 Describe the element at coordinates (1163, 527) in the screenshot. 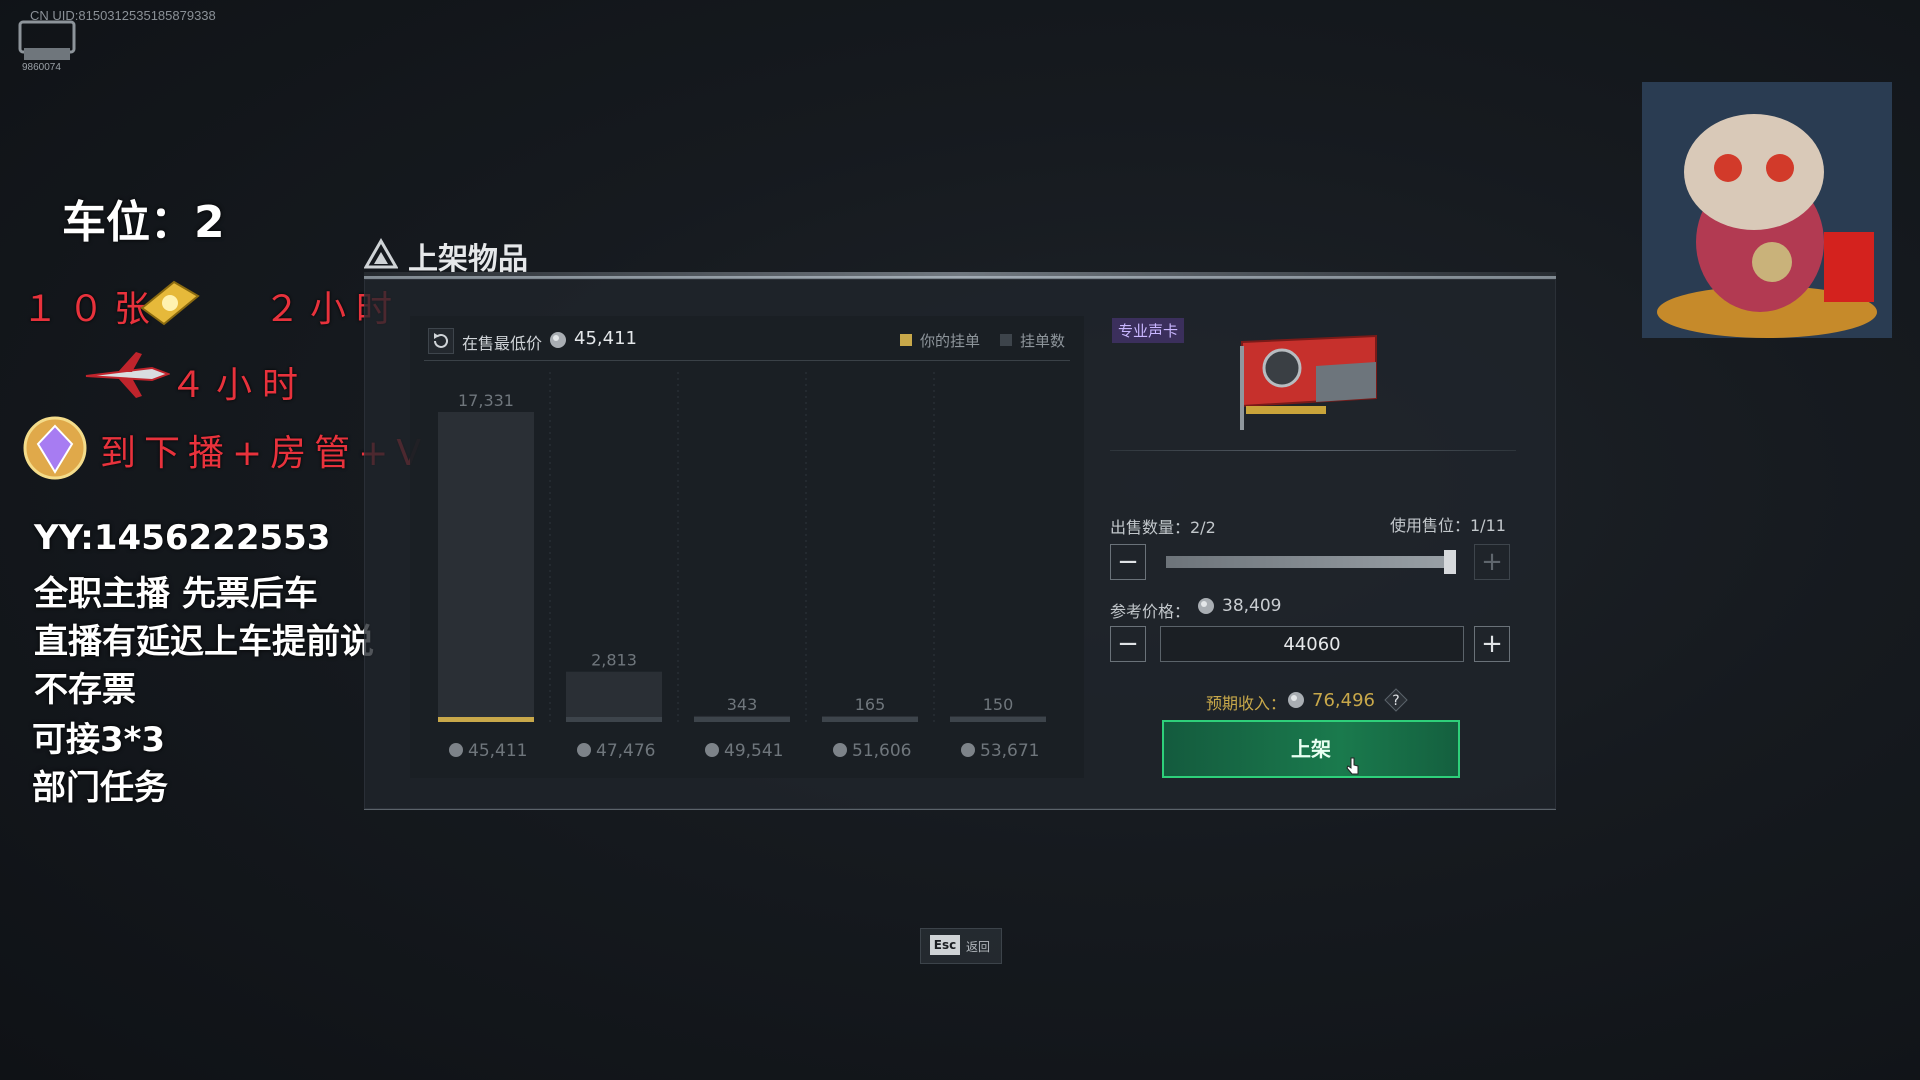

I see `sell-quantity-label: 出售数量：2/2` at that location.